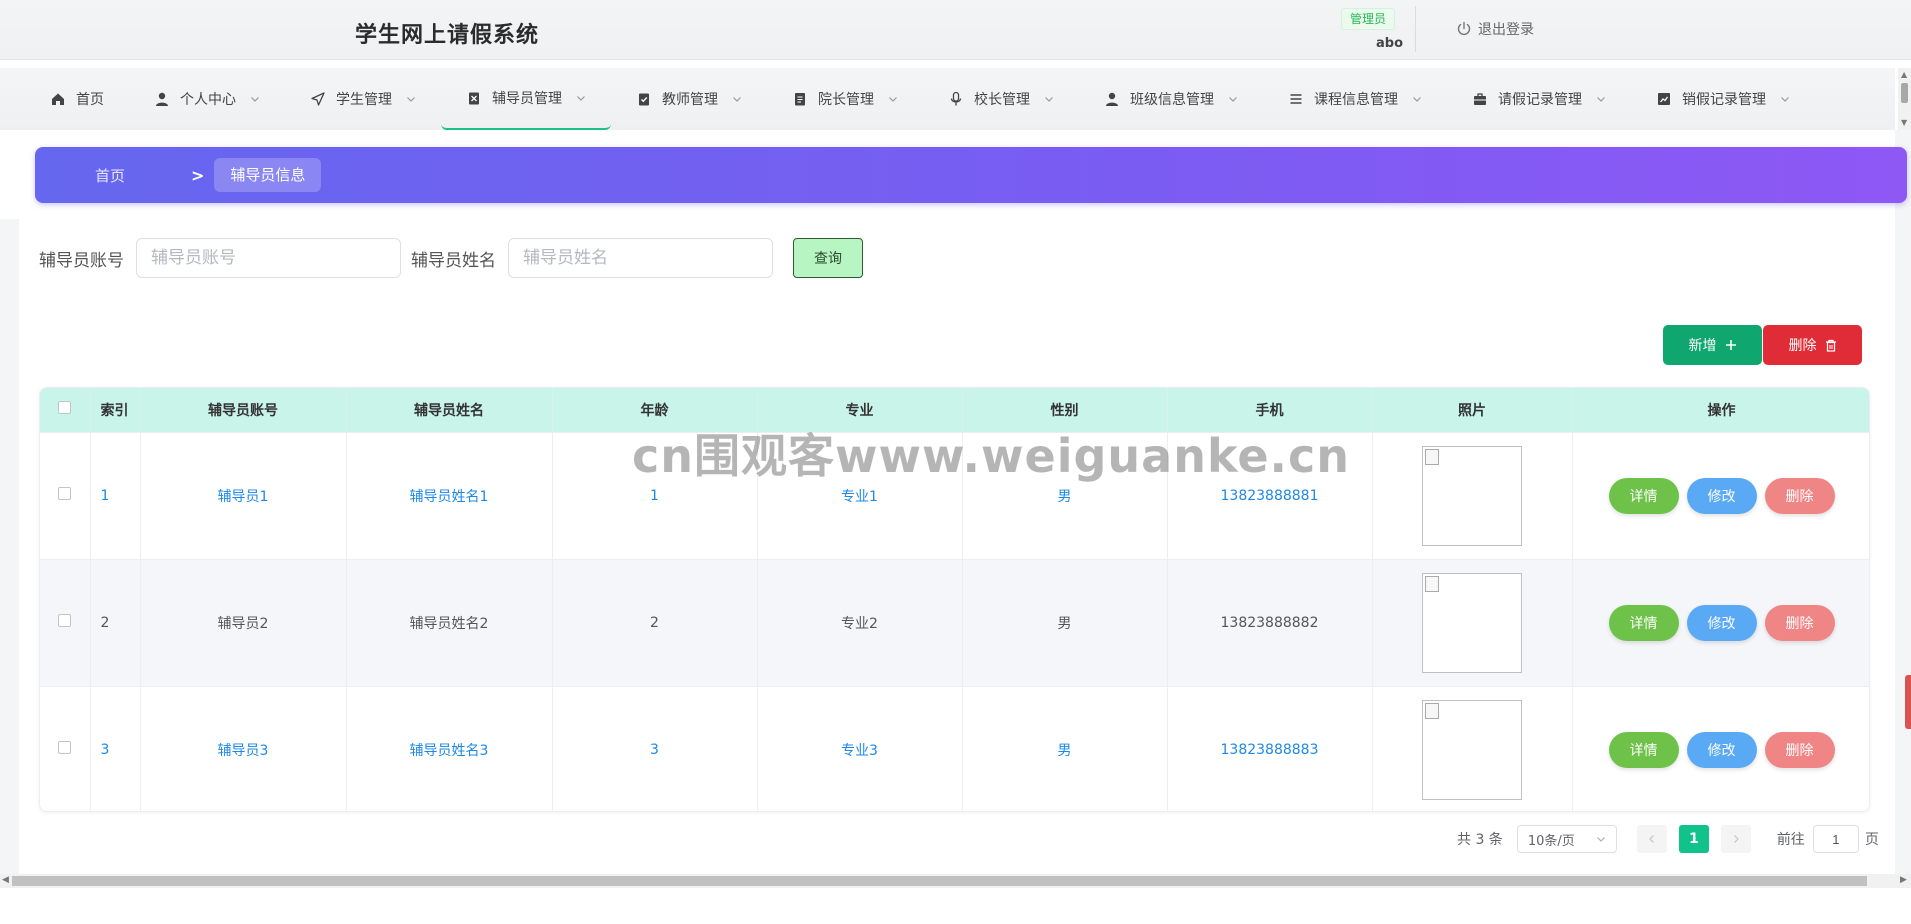 The image size is (1911, 924). I want to click on add-button: 新增, so click(1712, 345).